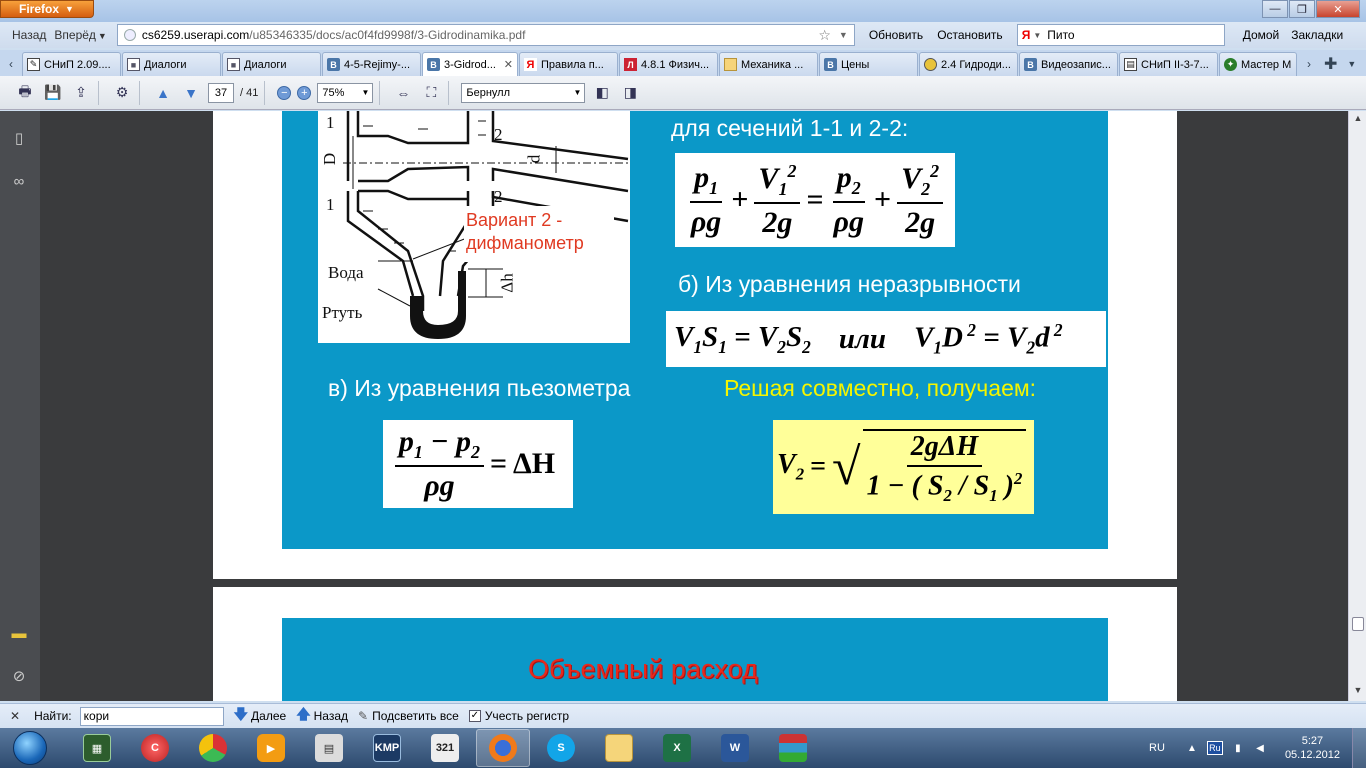 Image resolution: width=1366 pixels, height=768 pixels. I want to click on stop-button: Остановить, so click(970, 35).